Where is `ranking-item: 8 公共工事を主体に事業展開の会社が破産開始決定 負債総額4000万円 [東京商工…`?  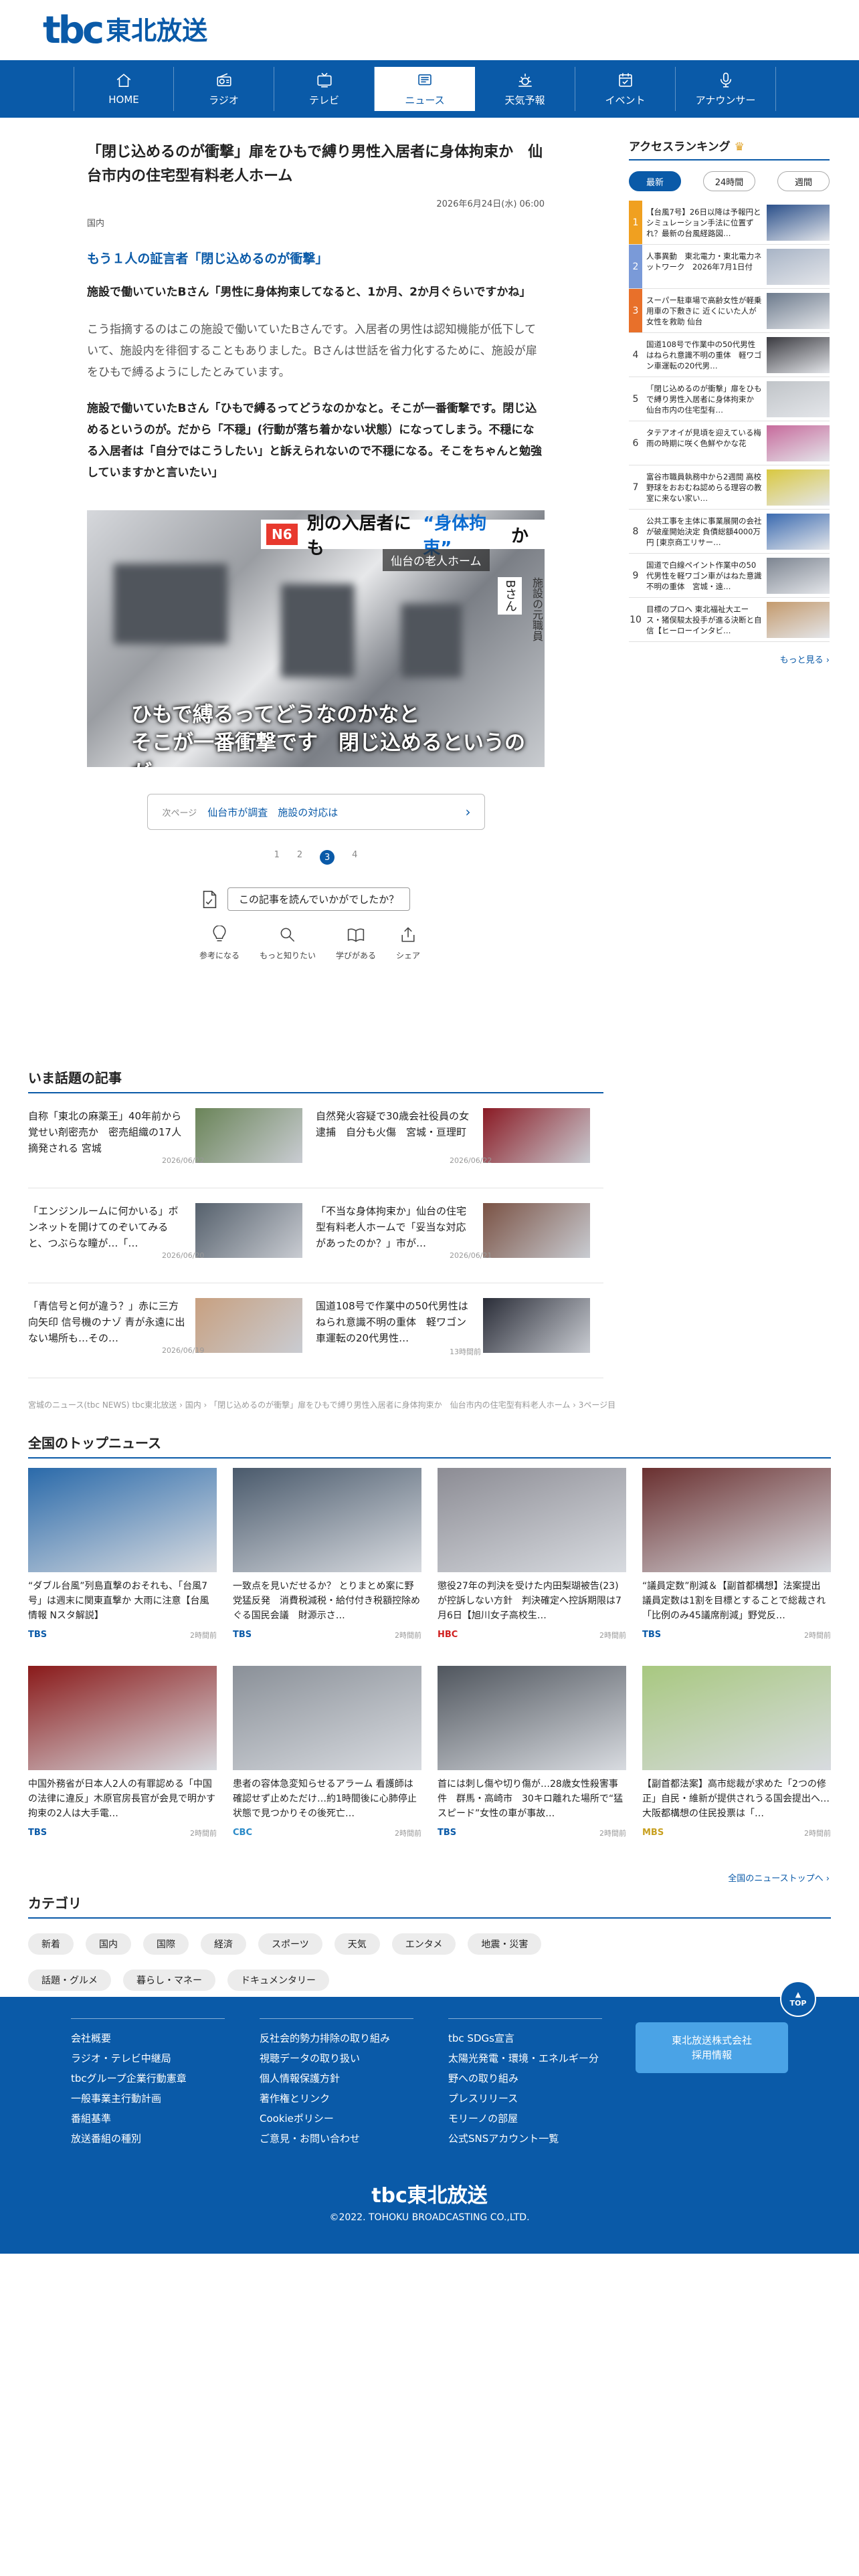
ranking-item: 8 公共工事を主体に事業展開の会社が破産開始決定 負債総額4000万円 [東京商工… is located at coordinates (730, 532).